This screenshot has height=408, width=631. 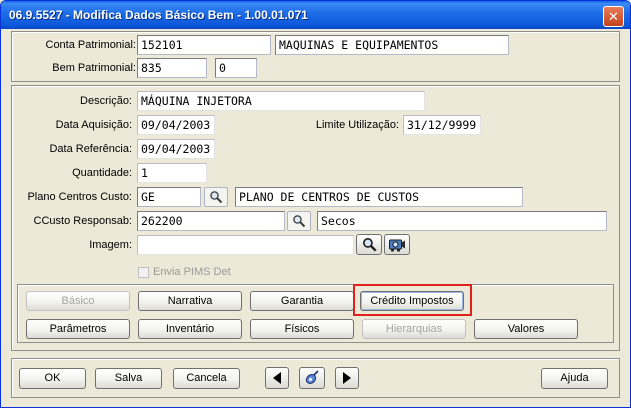 I want to click on highlight-box, so click(x=412, y=300).